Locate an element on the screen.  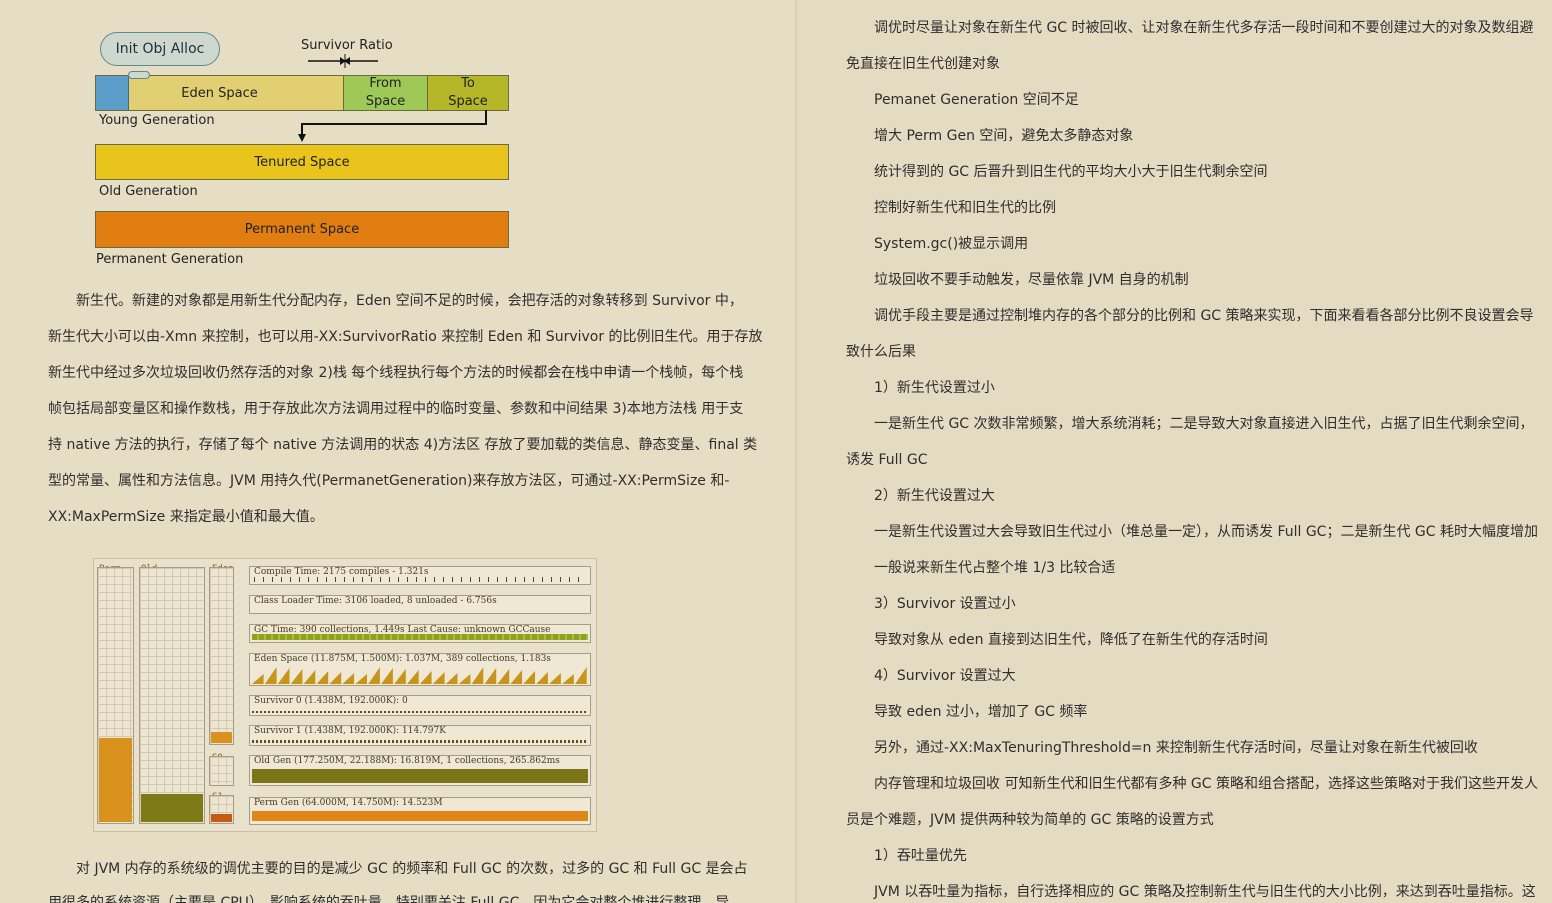
right-page-line: 3）Survivor 设置过小 is located at coordinates (945, 604).